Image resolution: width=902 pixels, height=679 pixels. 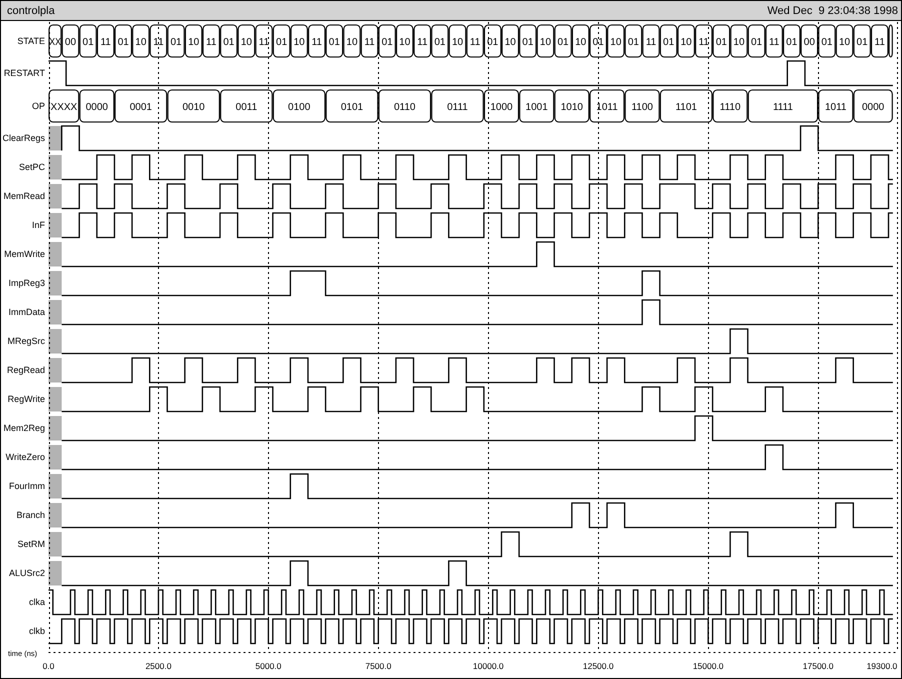 I want to click on signal-label: clka, so click(x=36, y=602).